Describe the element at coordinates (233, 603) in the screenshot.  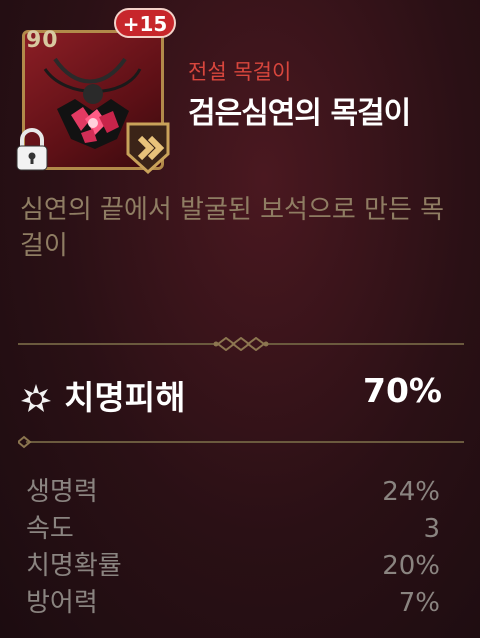
I see `sub-stat-row: 방어력 7%` at that location.